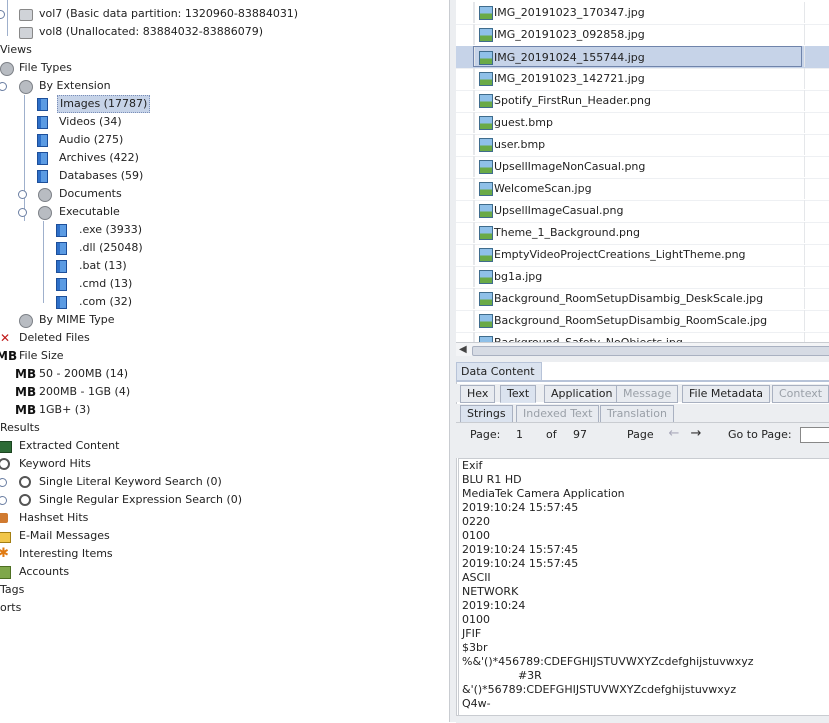  What do you see at coordinates (62, 122) in the screenshot?
I see `tree-item-videos: Videos (34)` at bounding box center [62, 122].